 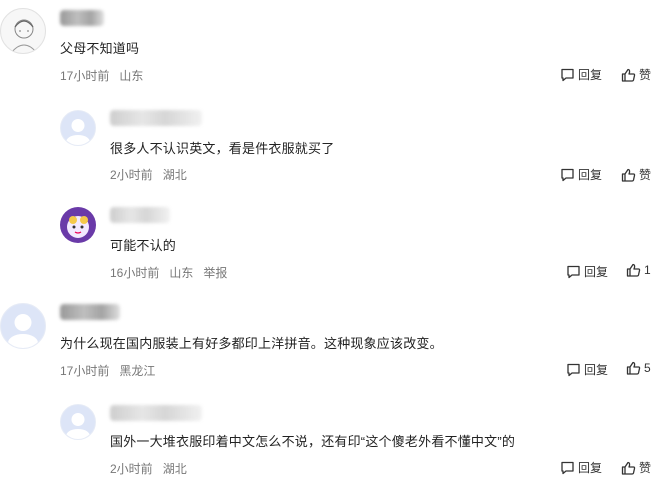 I want to click on comment-text: 国外一大堆衣服印着中文怎么不说，还有印“这个傻老外看不懂中文”的, so click(x=313, y=441).